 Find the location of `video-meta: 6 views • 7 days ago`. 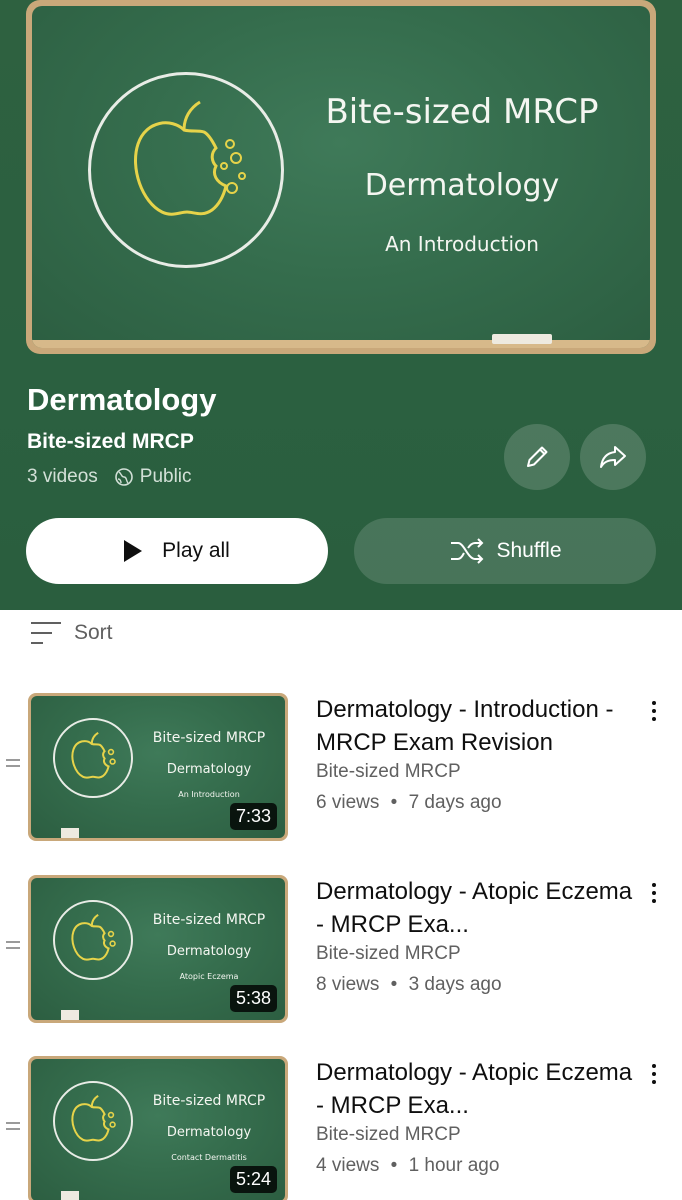

video-meta: 6 views • 7 days ago is located at coordinates (409, 803).